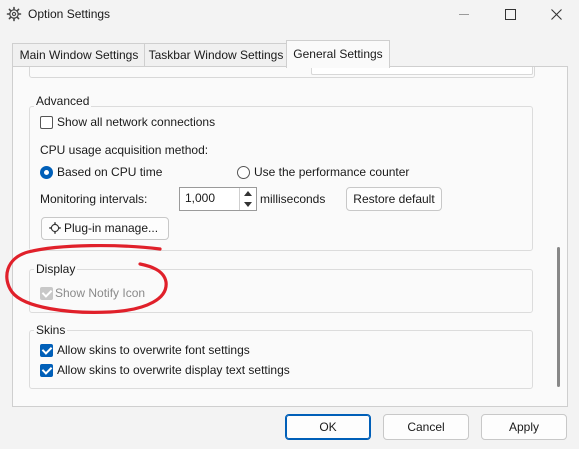  Describe the element at coordinates (46, 172) in the screenshot. I see `cpu-time-radio` at that location.